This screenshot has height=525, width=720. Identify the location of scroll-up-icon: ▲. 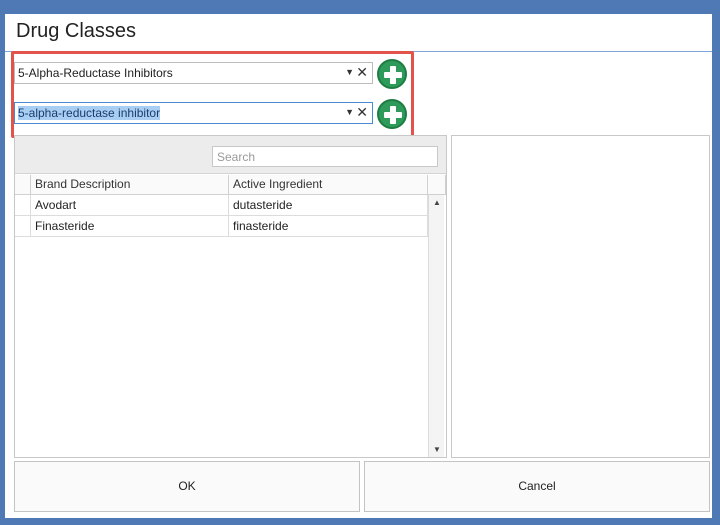
(437, 202).